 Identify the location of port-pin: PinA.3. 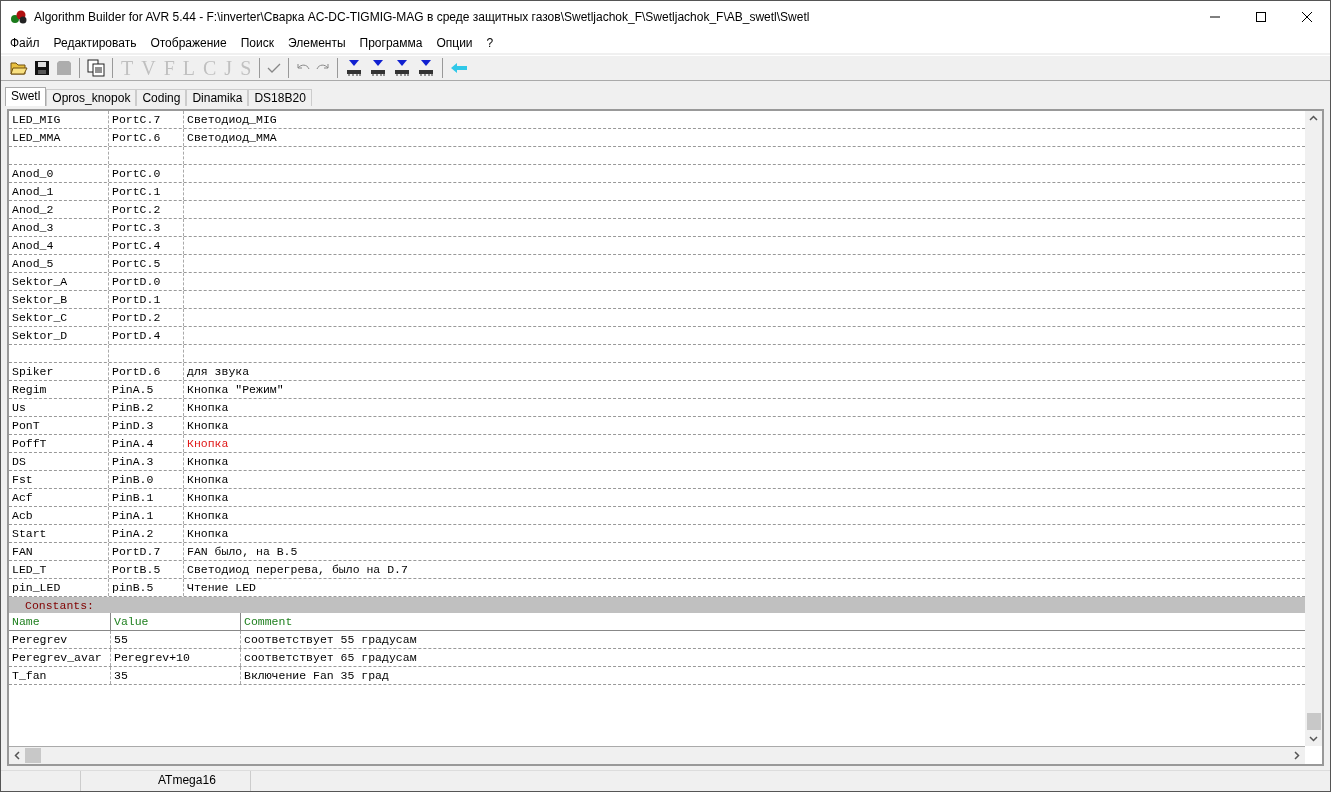
(133, 461).